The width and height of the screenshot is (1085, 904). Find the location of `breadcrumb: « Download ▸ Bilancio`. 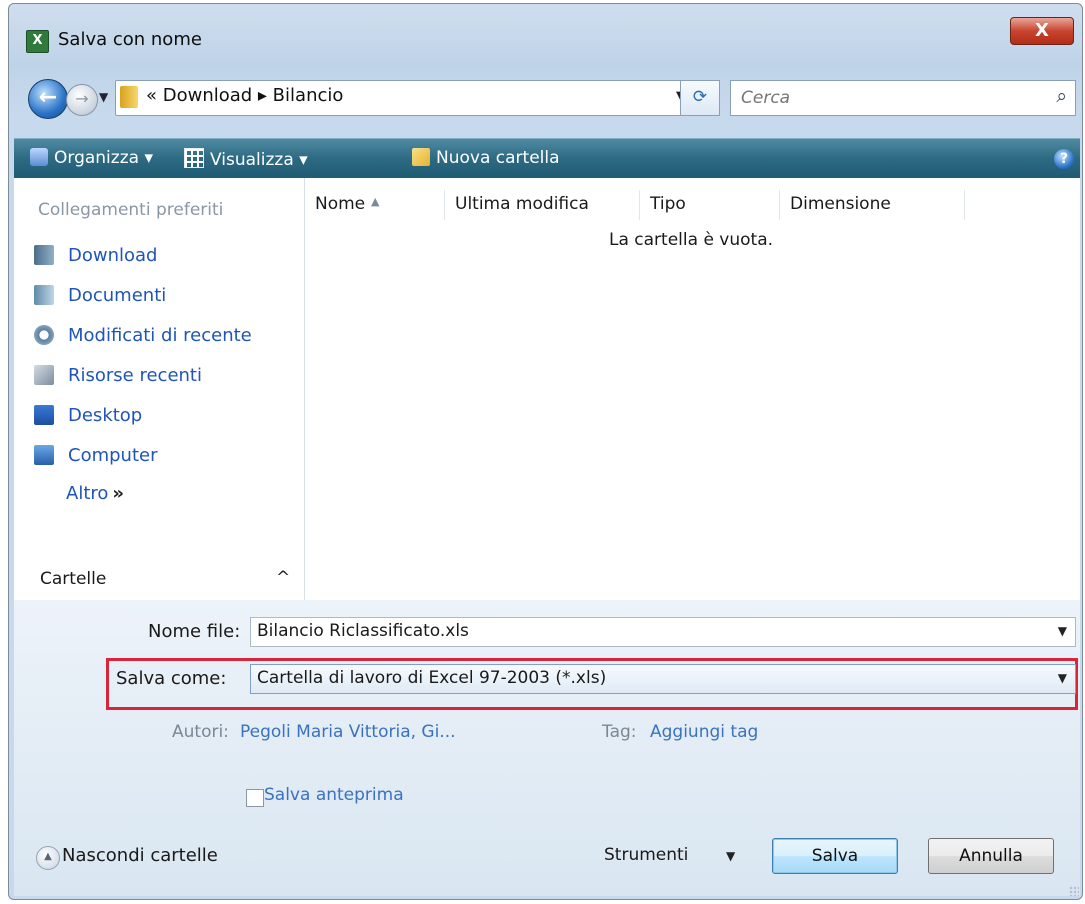

breadcrumb: « Download ▸ Bilancio is located at coordinates (244, 95).